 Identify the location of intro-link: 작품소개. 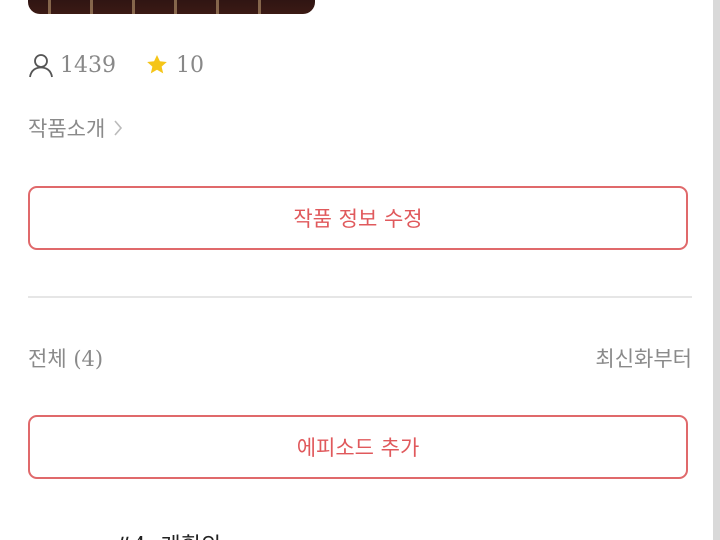
(75, 128).